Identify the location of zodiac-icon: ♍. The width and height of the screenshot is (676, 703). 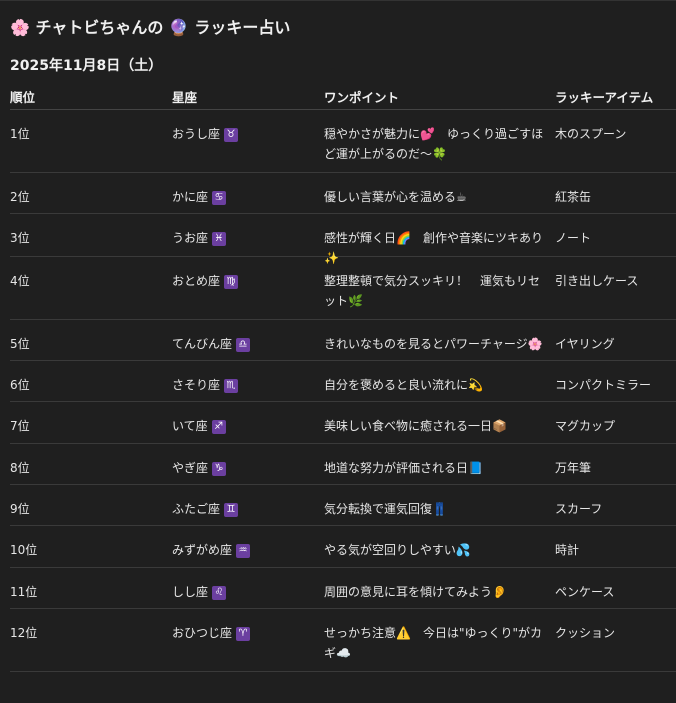
(231, 281).